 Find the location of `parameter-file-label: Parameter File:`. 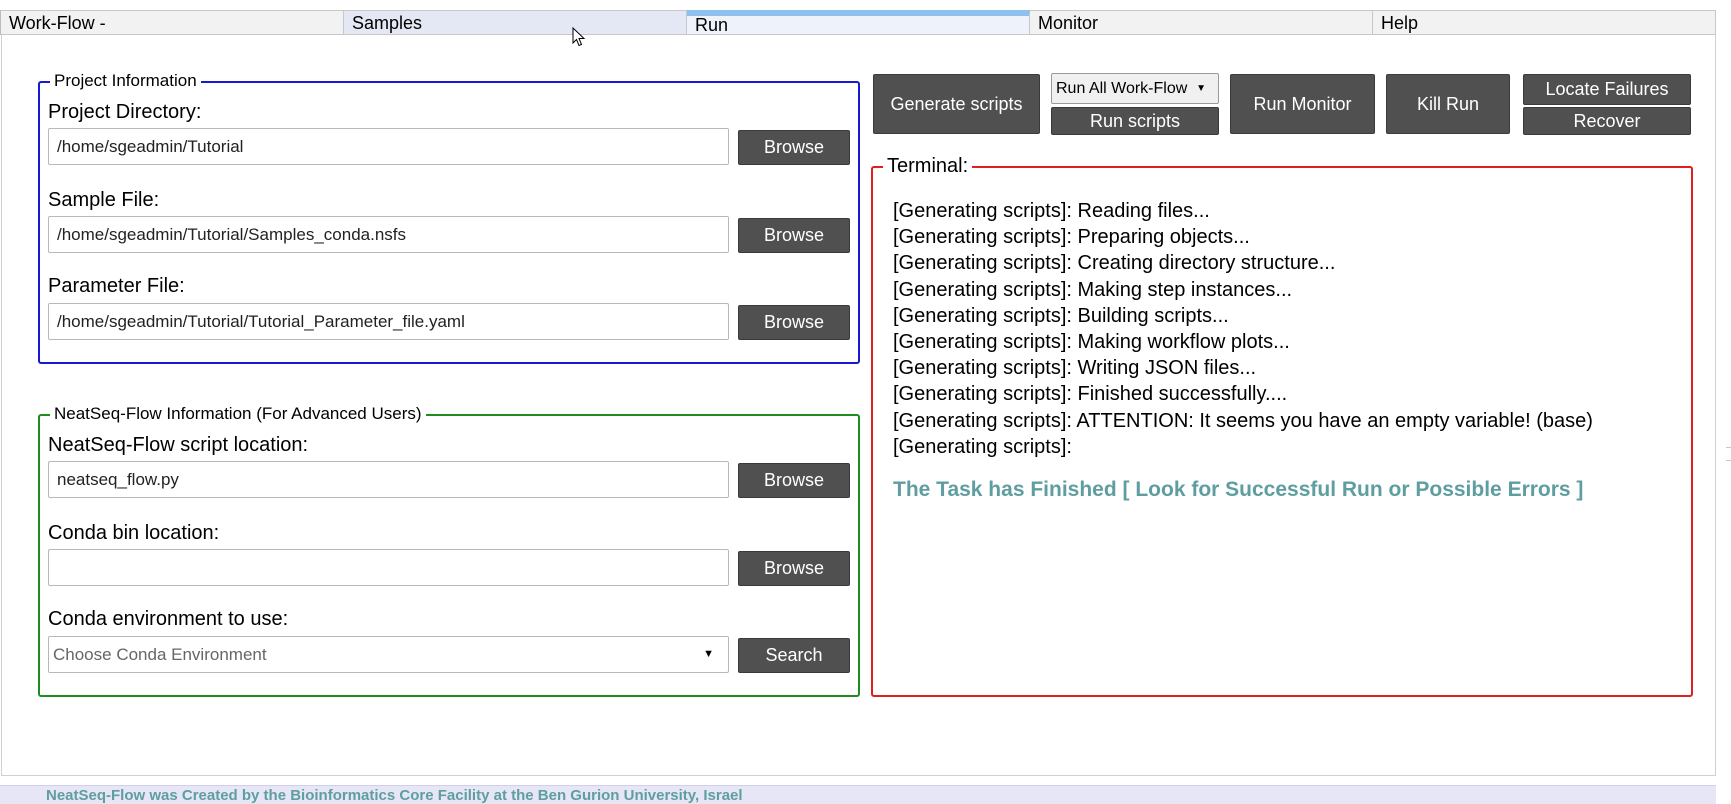

parameter-file-label: Parameter File: is located at coordinates (116, 286).